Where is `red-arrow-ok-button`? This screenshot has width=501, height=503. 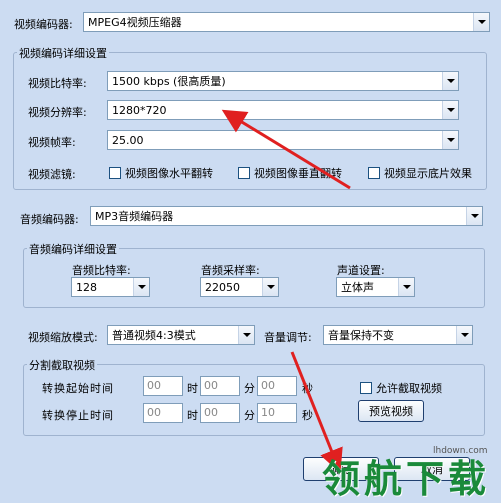 red-arrow-ok-button is located at coordinates (316, 412).